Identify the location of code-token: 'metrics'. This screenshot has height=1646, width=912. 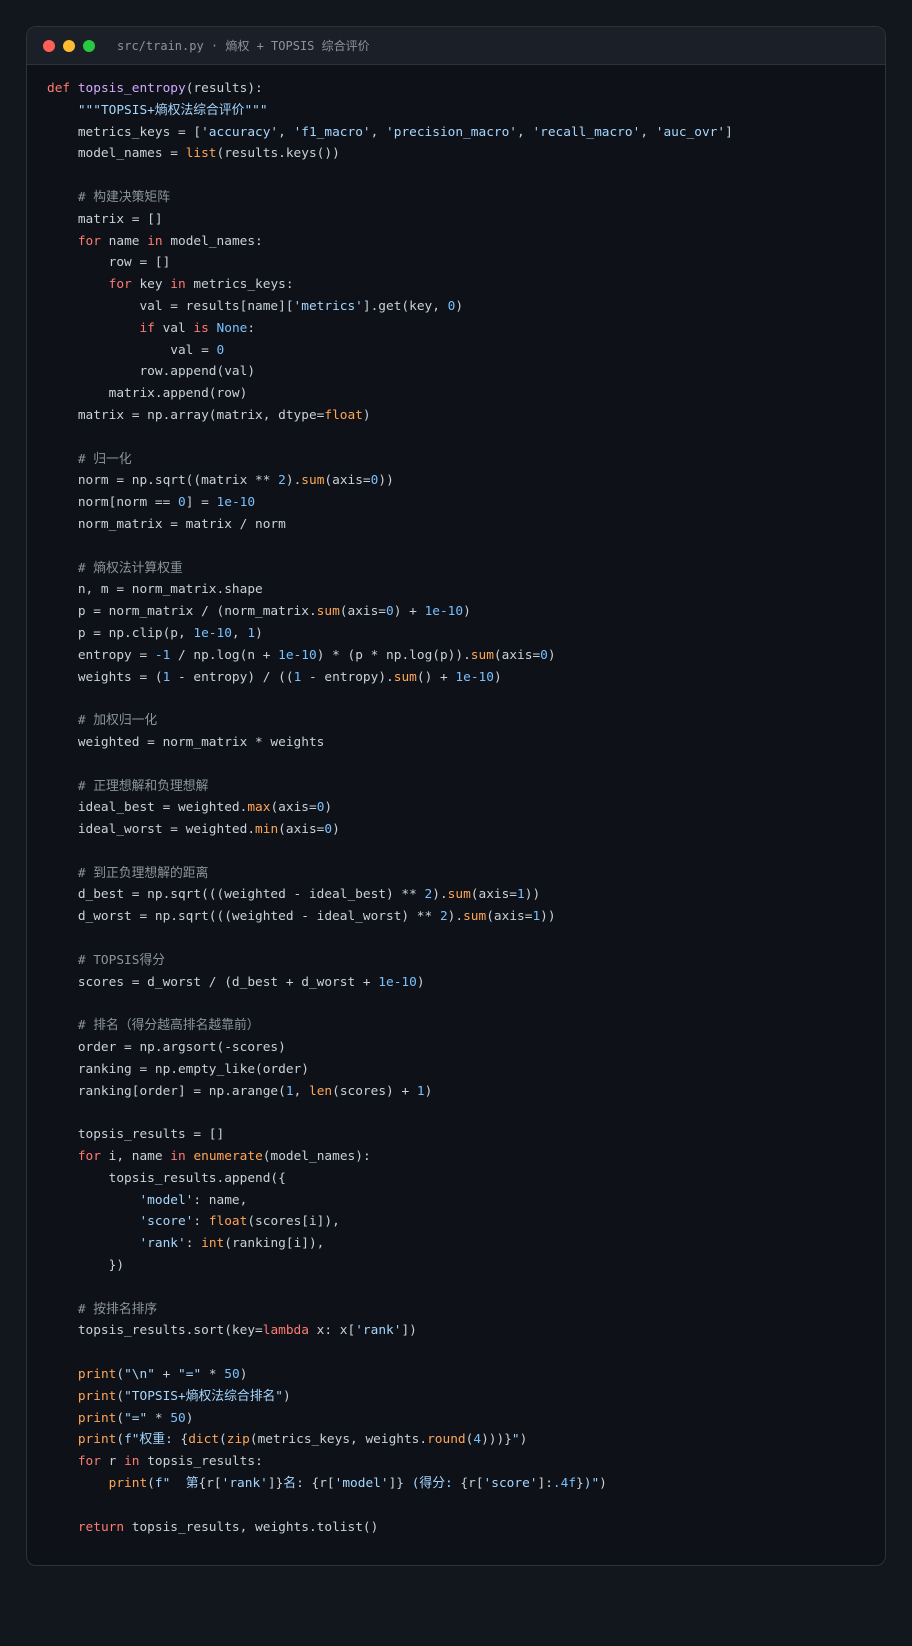
(328, 306).